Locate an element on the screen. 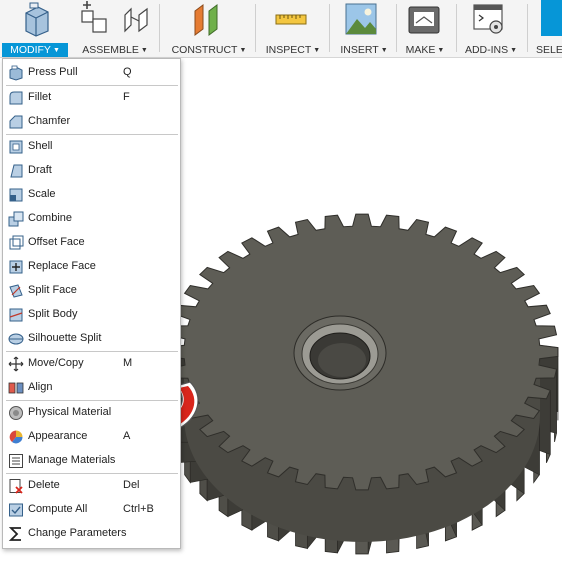 This screenshot has height=562, width=562. offset-face-icon is located at coordinates (16, 242).